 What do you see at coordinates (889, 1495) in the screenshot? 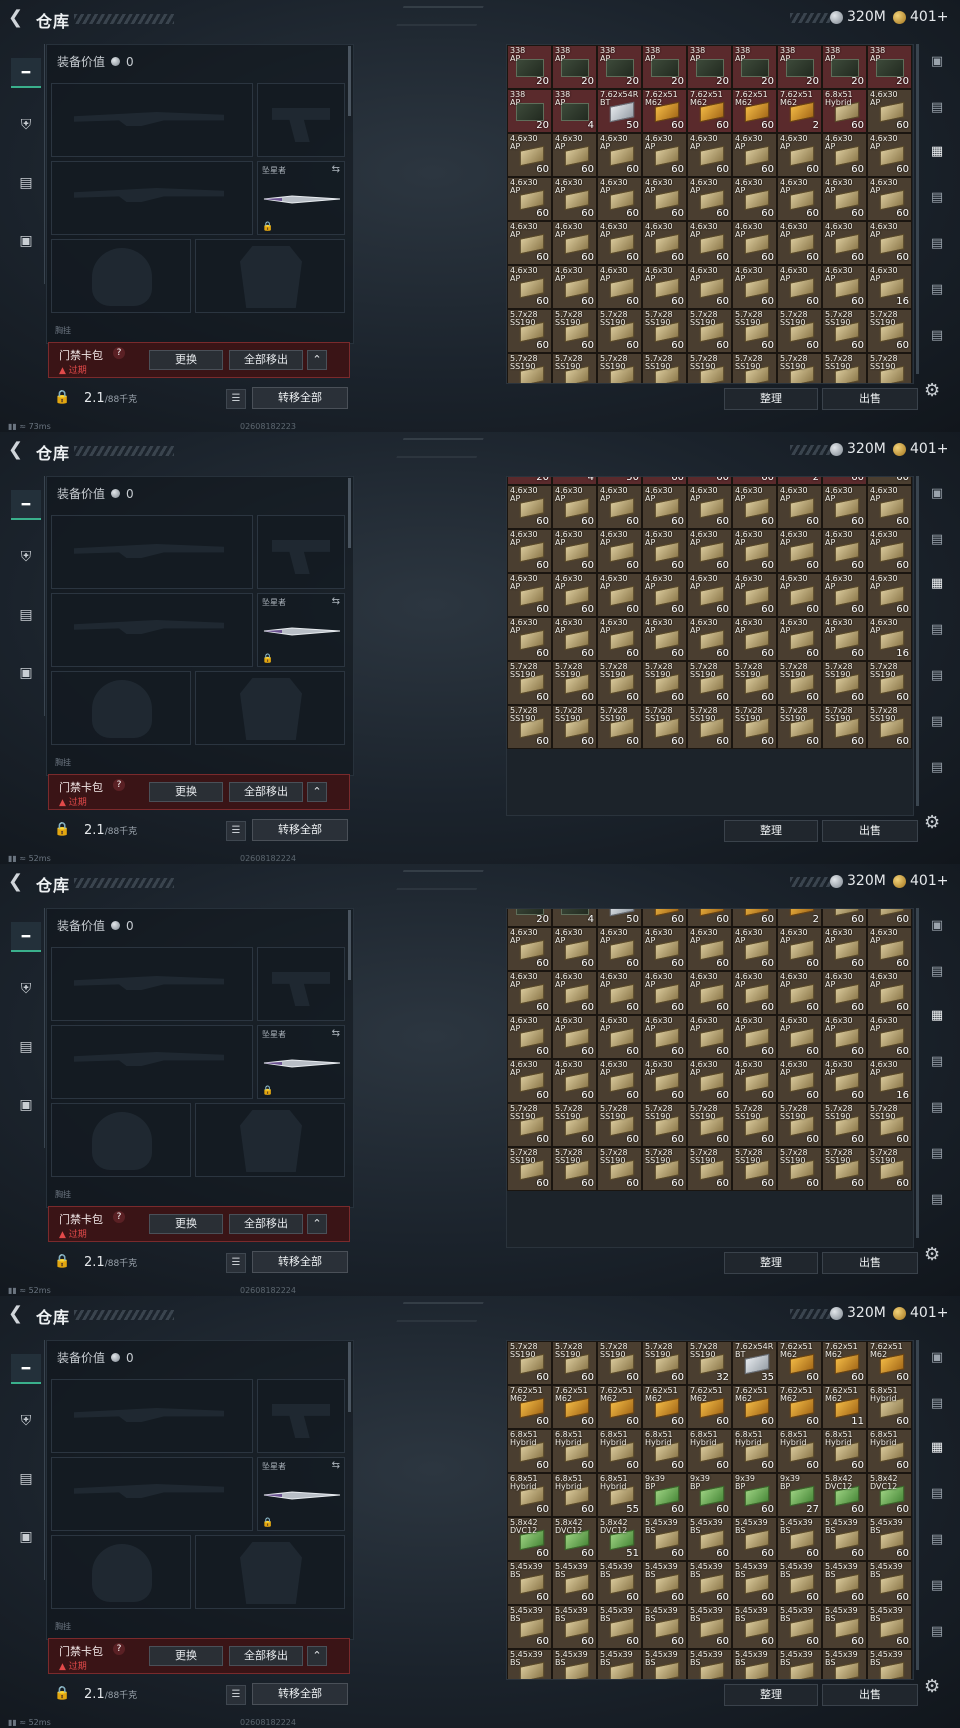
I see `ammo-item-cell: 5.8x42 DVC12 60` at bounding box center [889, 1495].